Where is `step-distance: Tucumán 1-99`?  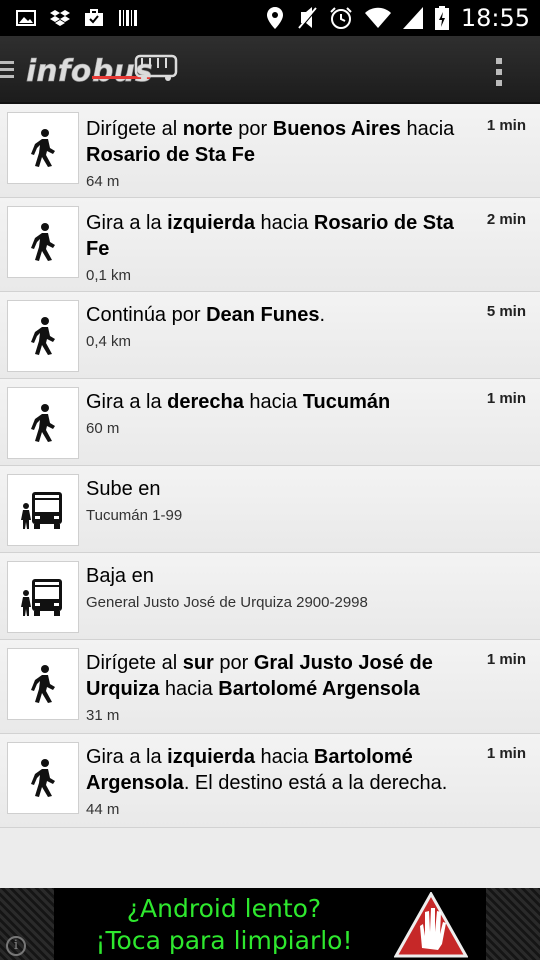 step-distance: Tucumán 1-99 is located at coordinates (134, 515).